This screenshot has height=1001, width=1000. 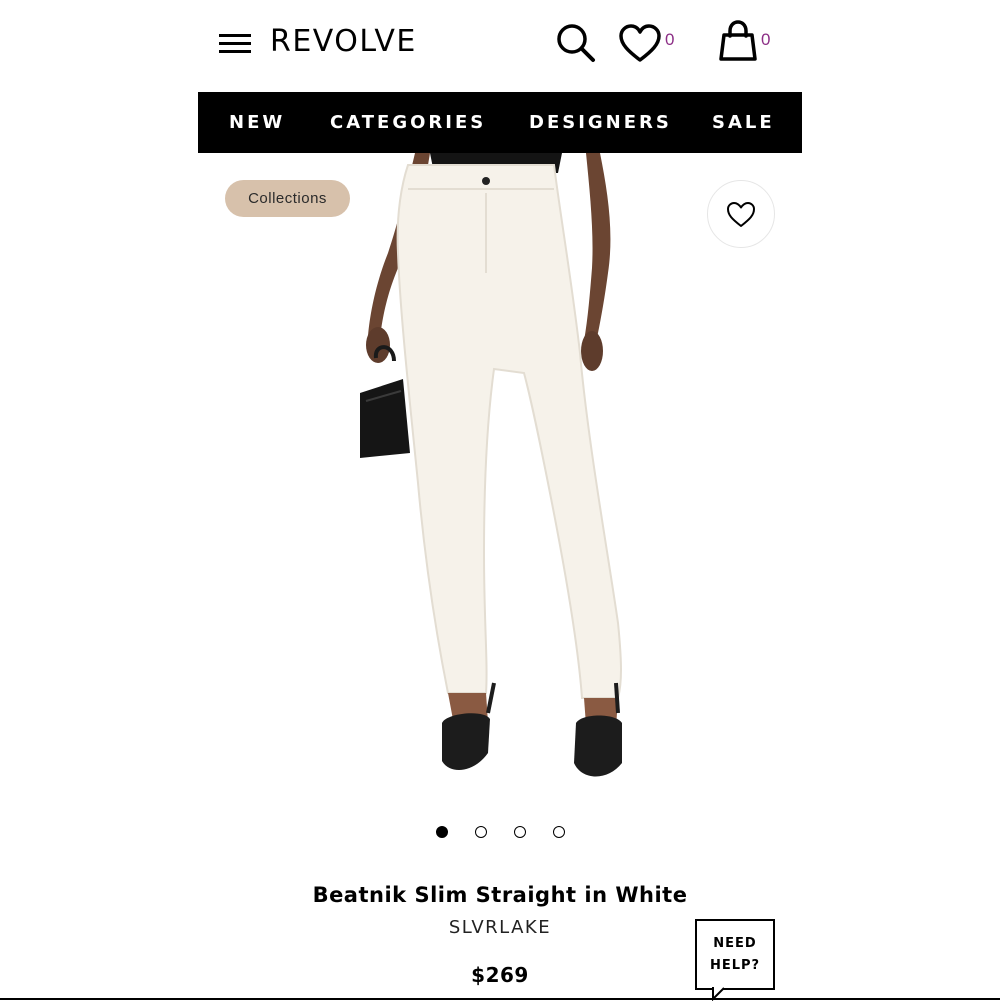 What do you see at coordinates (500, 895) in the screenshot?
I see `product-title: Beatnik Slim Straight in White` at bounding box center [500, 895].